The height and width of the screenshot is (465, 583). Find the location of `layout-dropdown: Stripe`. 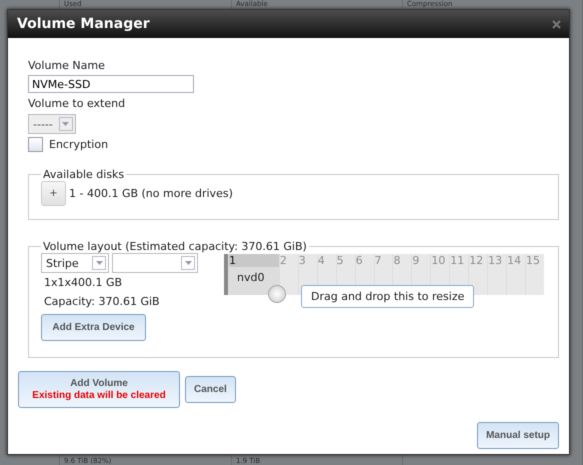

layout-dropdown: Stripe is located at coordinates (75, 263).